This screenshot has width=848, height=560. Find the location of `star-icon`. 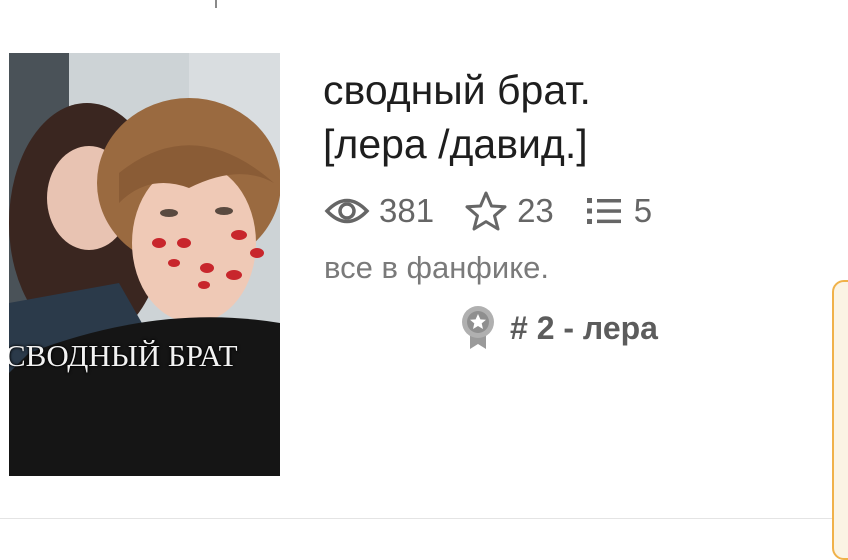

star-icon is located at coordinates (486, 211).